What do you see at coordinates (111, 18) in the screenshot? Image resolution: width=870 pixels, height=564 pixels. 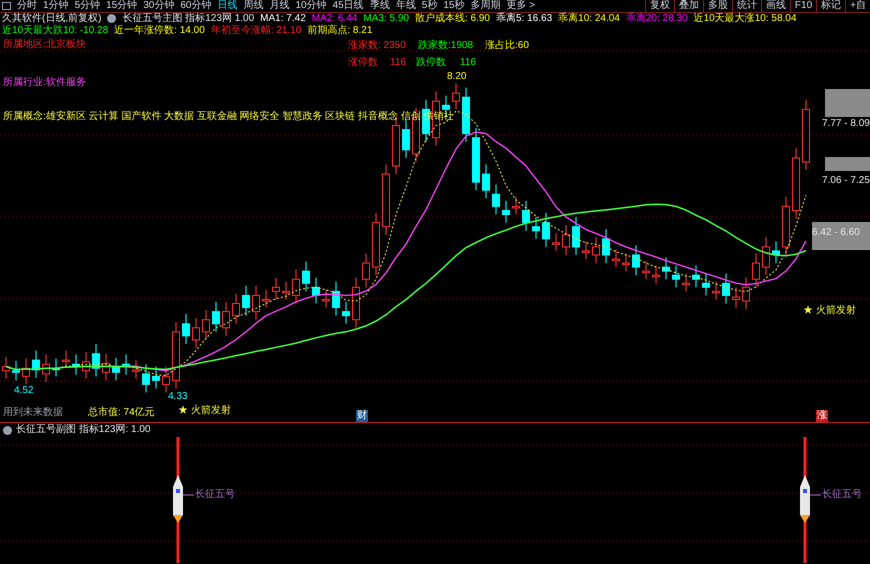 I see `settings-icon` at bounding box center [111, 18].